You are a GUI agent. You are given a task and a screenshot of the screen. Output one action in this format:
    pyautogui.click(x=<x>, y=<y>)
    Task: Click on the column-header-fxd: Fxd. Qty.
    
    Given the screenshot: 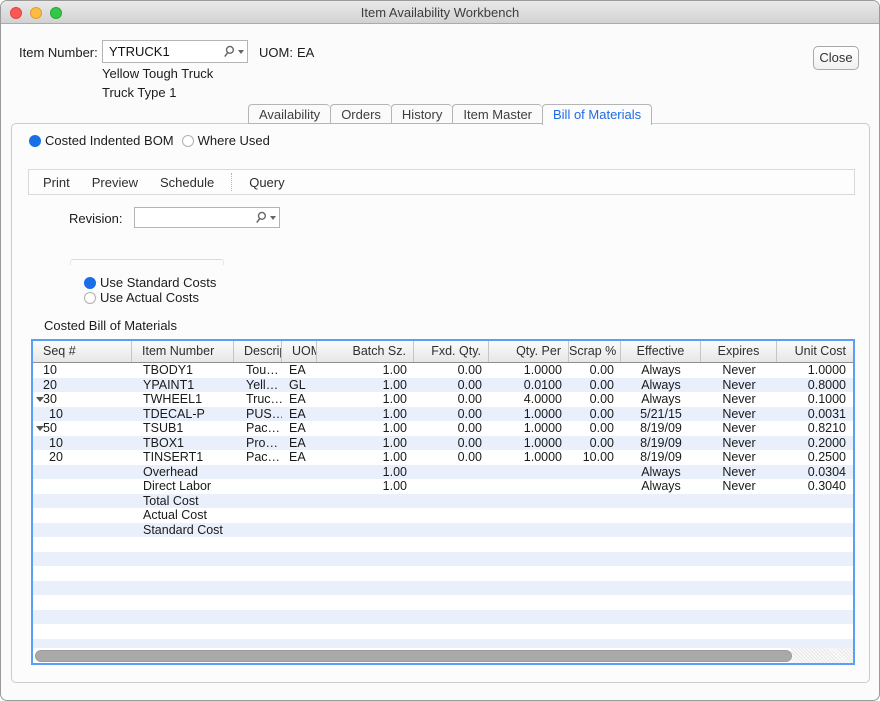 What is the action you would take?
    pyautogui.click(x=451, y=351)
    